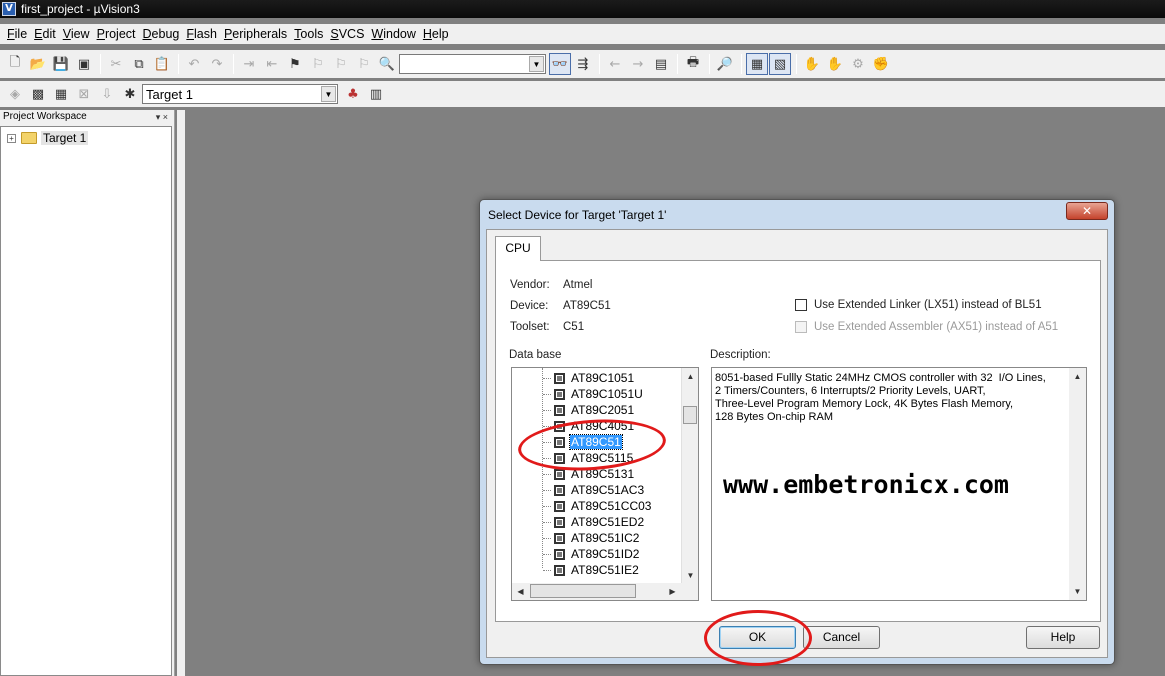 This screenshot has width=1165, height=676. Describe the element at coordinates (573, 426) in the screenshot. I see `list-item: AT89C4051` at that location.